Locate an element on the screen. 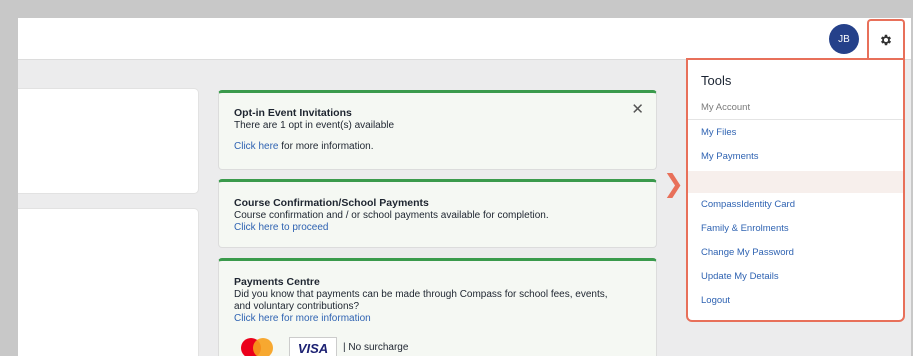  top-bar: JB is located at coordinates (464, 39).